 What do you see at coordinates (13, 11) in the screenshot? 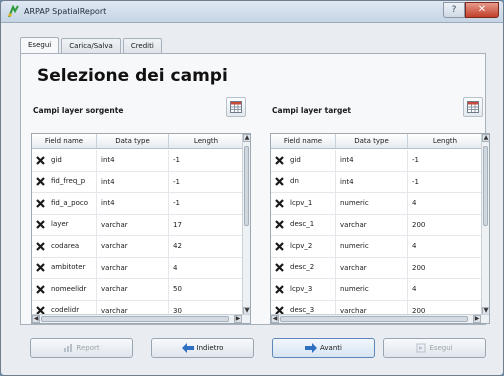
I see `app-logo-icon` at bounding box center [13, 11].